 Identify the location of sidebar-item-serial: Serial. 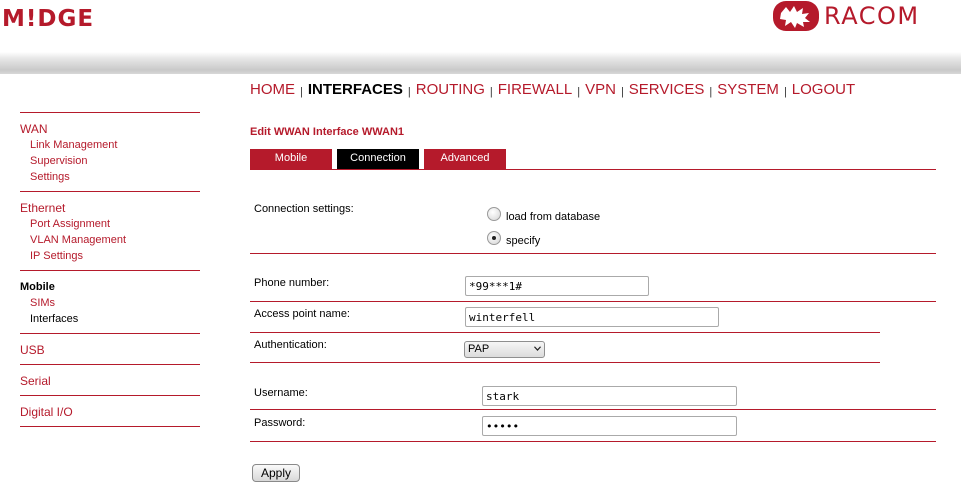
(110, 381).